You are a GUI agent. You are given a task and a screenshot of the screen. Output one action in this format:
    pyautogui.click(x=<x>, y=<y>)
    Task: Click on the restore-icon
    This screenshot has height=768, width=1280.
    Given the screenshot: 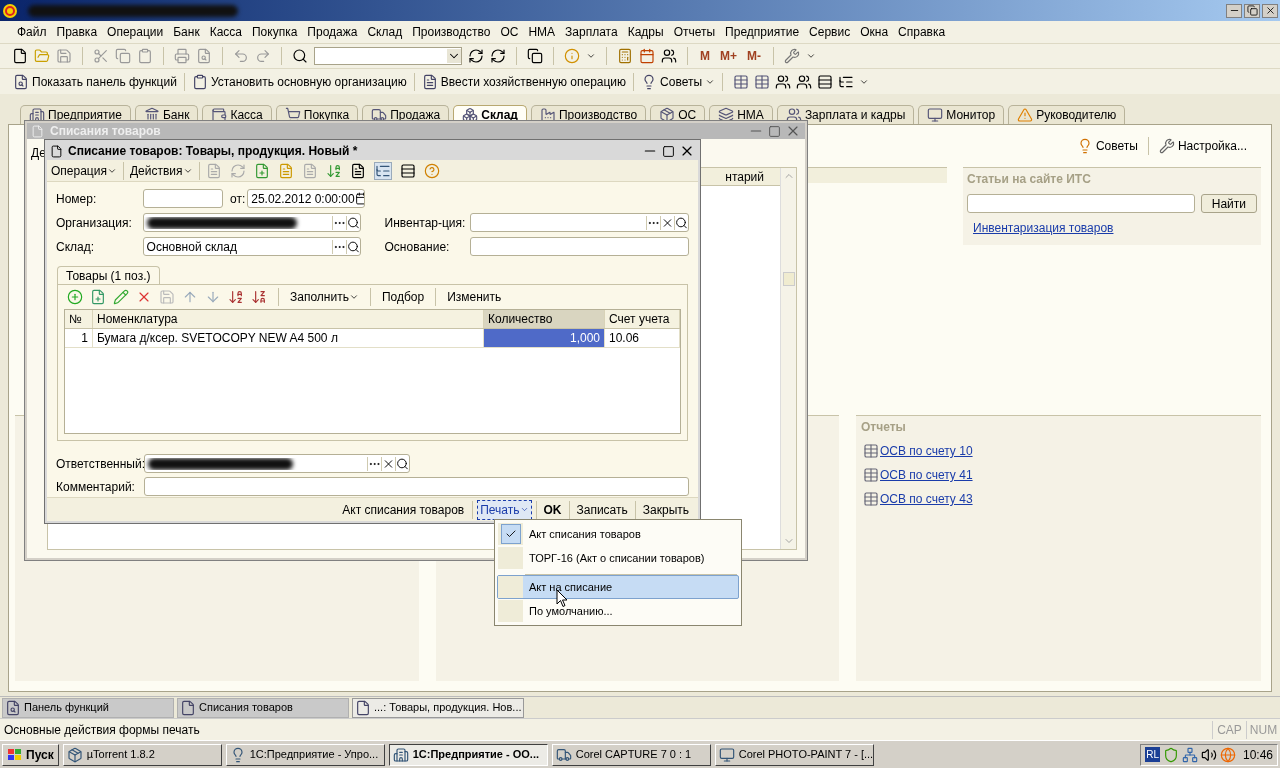 What is the action you would take?
    pyautogui.click(x=1252, y=10)
    